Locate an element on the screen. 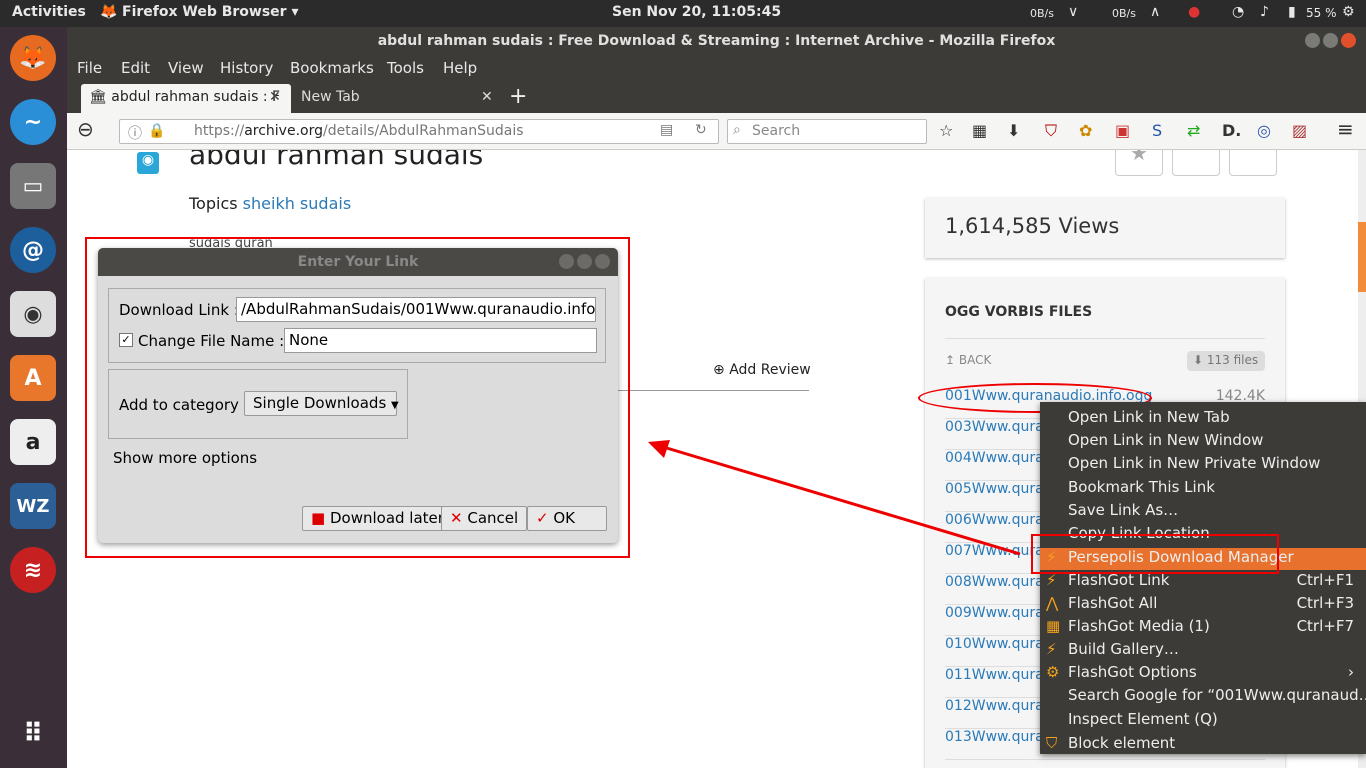 Image resolution: width=1366 pixels, height=768 pixels. context-item-label: FlashGot Options is located at coordinates (1132, 672).